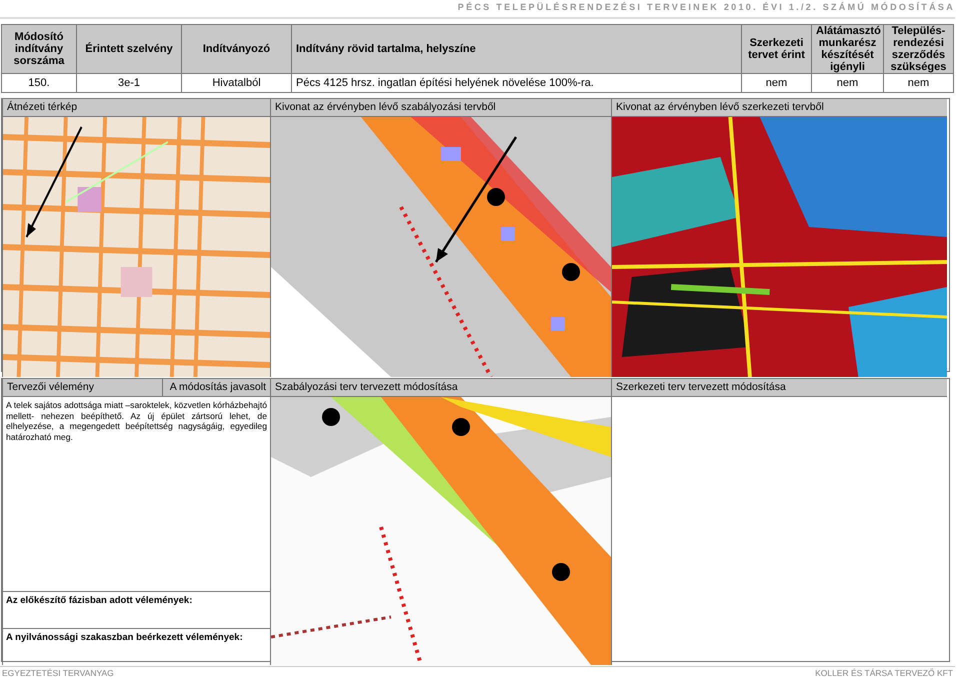  What do you see at coordinates (136, 421) in the screenshot?
I see `opinion-text: A telek sajátos adottsága miatt –saroktelek, közvetlen kórházbehajtó mellett- nehezen beépíthető. Az új épület zártsorú lehet, de elhelyezése, a megengedett beépítettség nagyságáig, egyedileg határozható meg.` at bounding box center [136, 421].